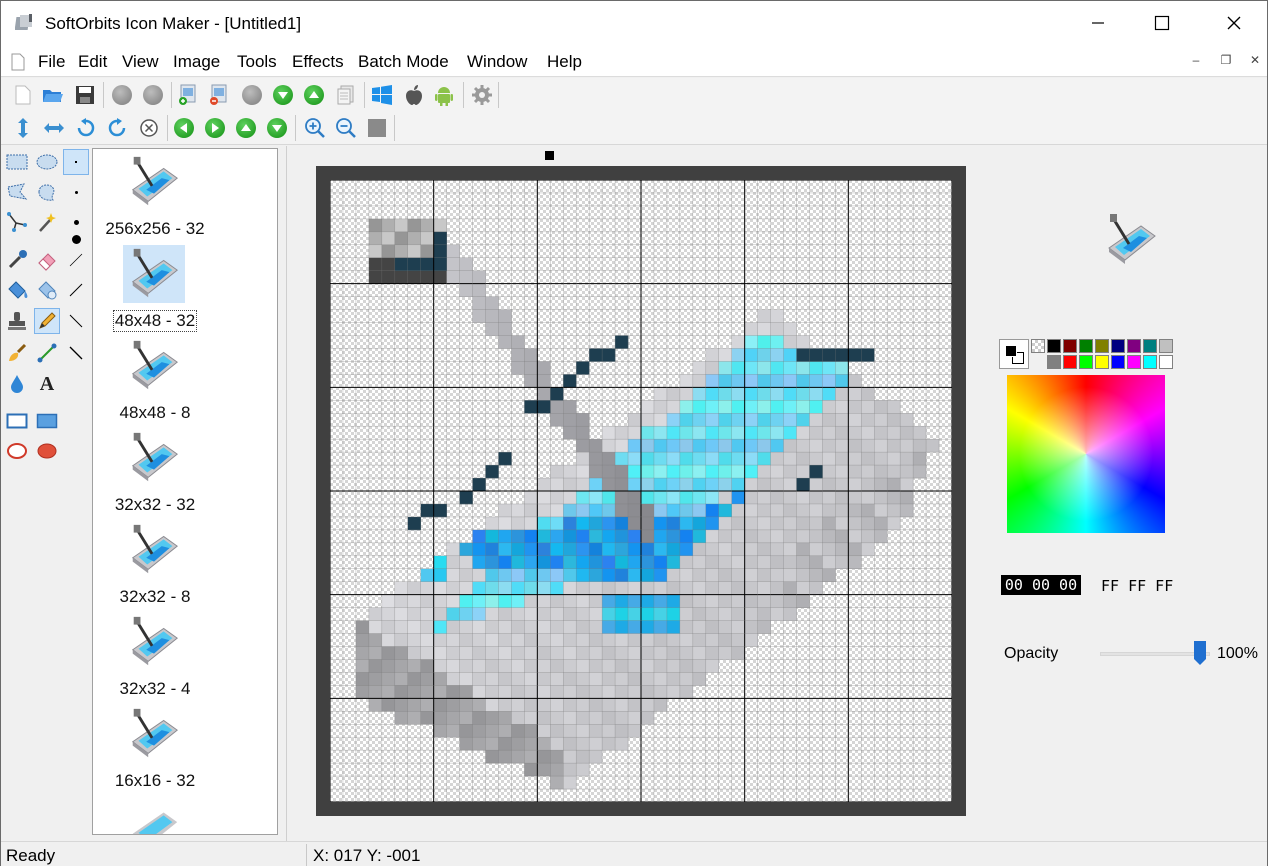 The width and height of the screenshot is (1268, 866). I want to click on shift-down-button, so click(277, 128).